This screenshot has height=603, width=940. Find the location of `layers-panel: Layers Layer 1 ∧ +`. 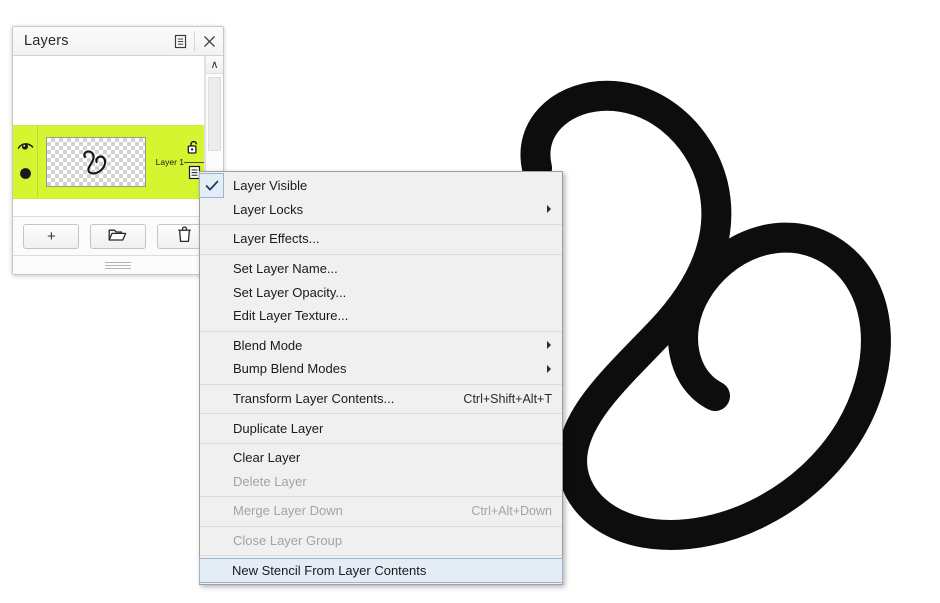

layers-panel: Layers Layer 1 ∧ + is located at coordinates (118, 150).